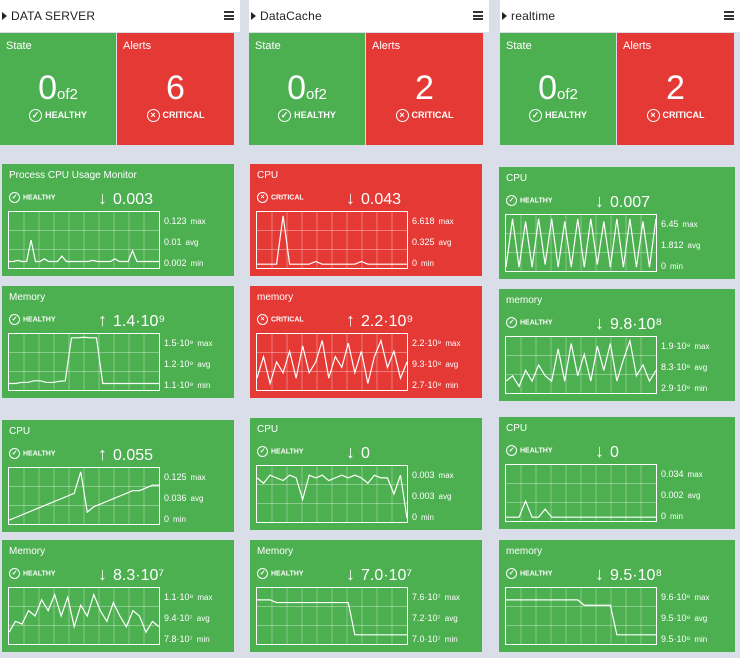 This screenshot has width=740, height=658. I want to click on stat-avg: 0.002 avg, so click(682, 495).